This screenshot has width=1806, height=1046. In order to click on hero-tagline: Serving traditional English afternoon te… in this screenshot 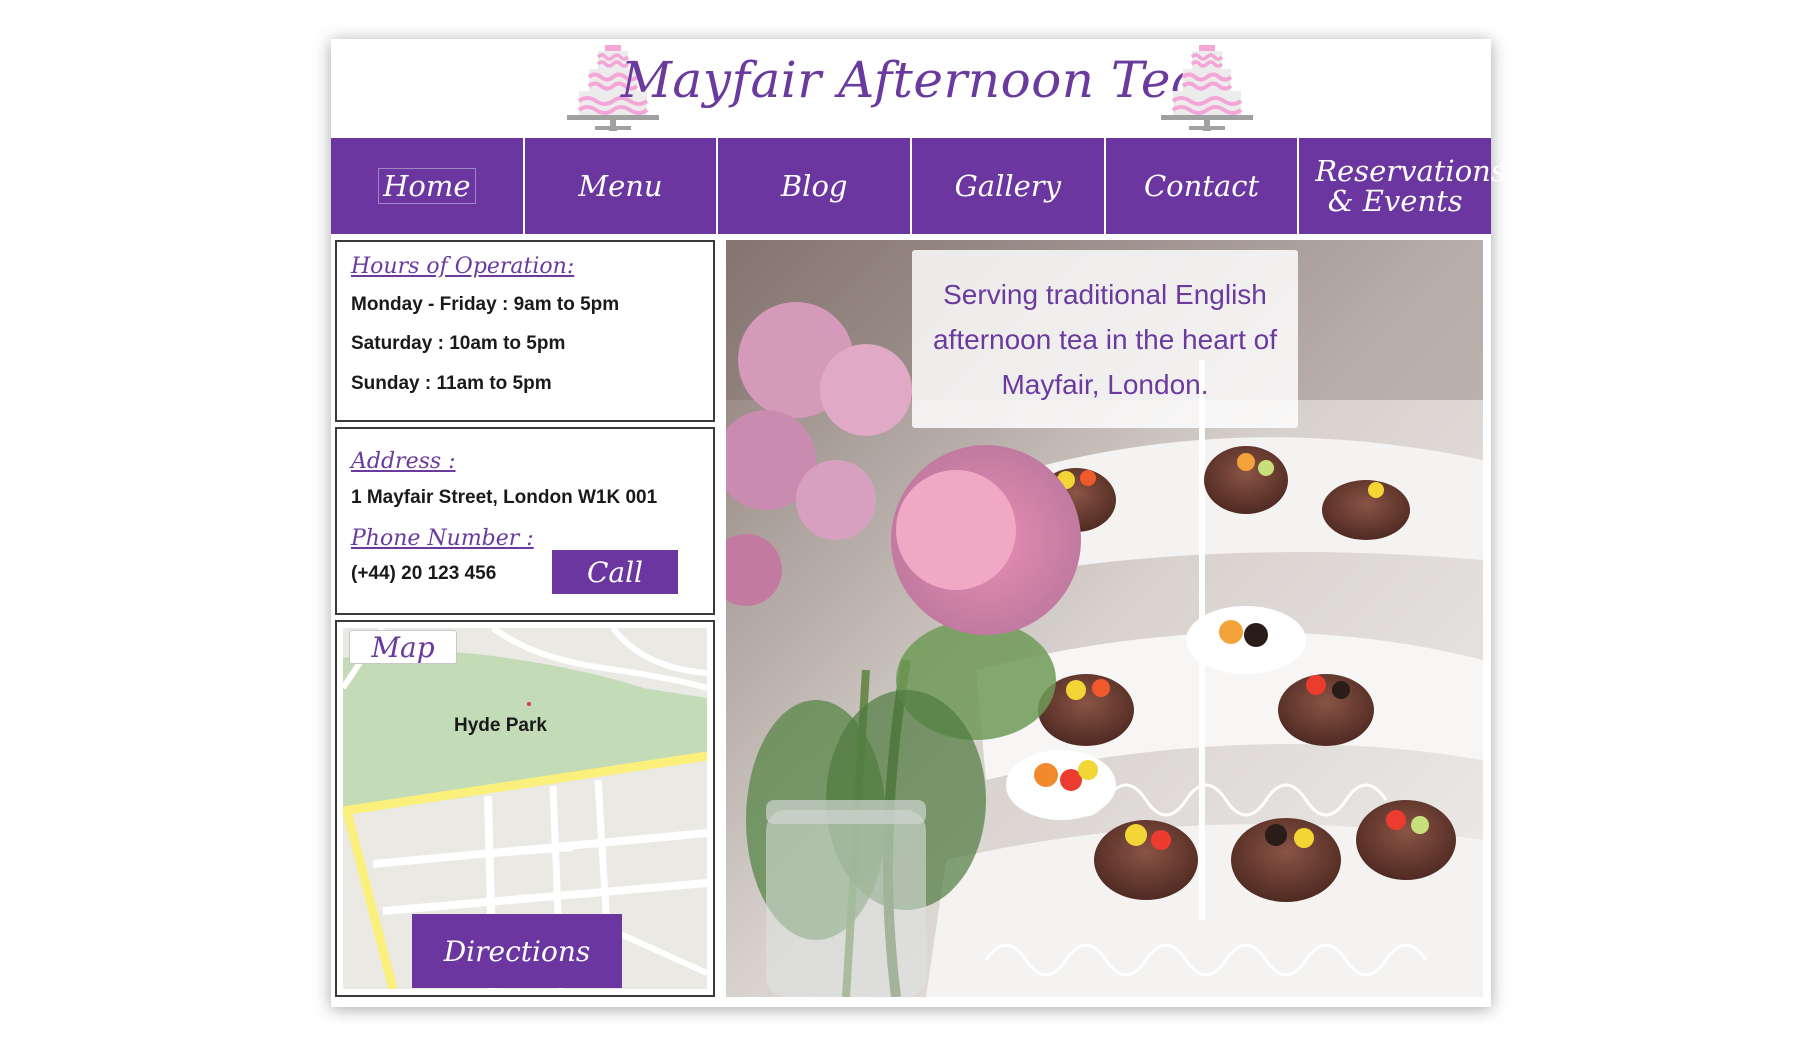, I will do `click(1105, 339)`.